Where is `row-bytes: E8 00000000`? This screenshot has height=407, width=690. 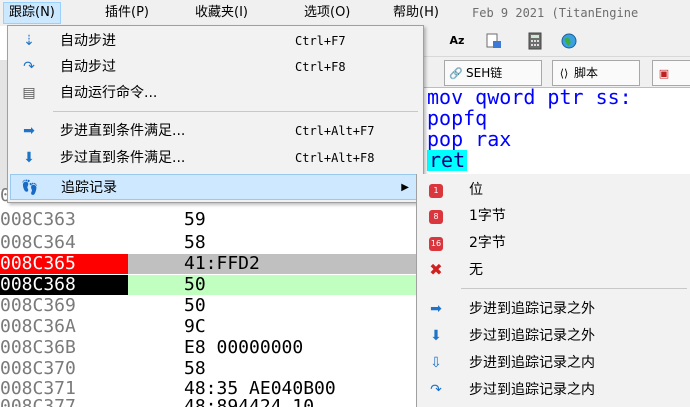
row-bytes: E8 00000000 is located at coordinates (244, 347).